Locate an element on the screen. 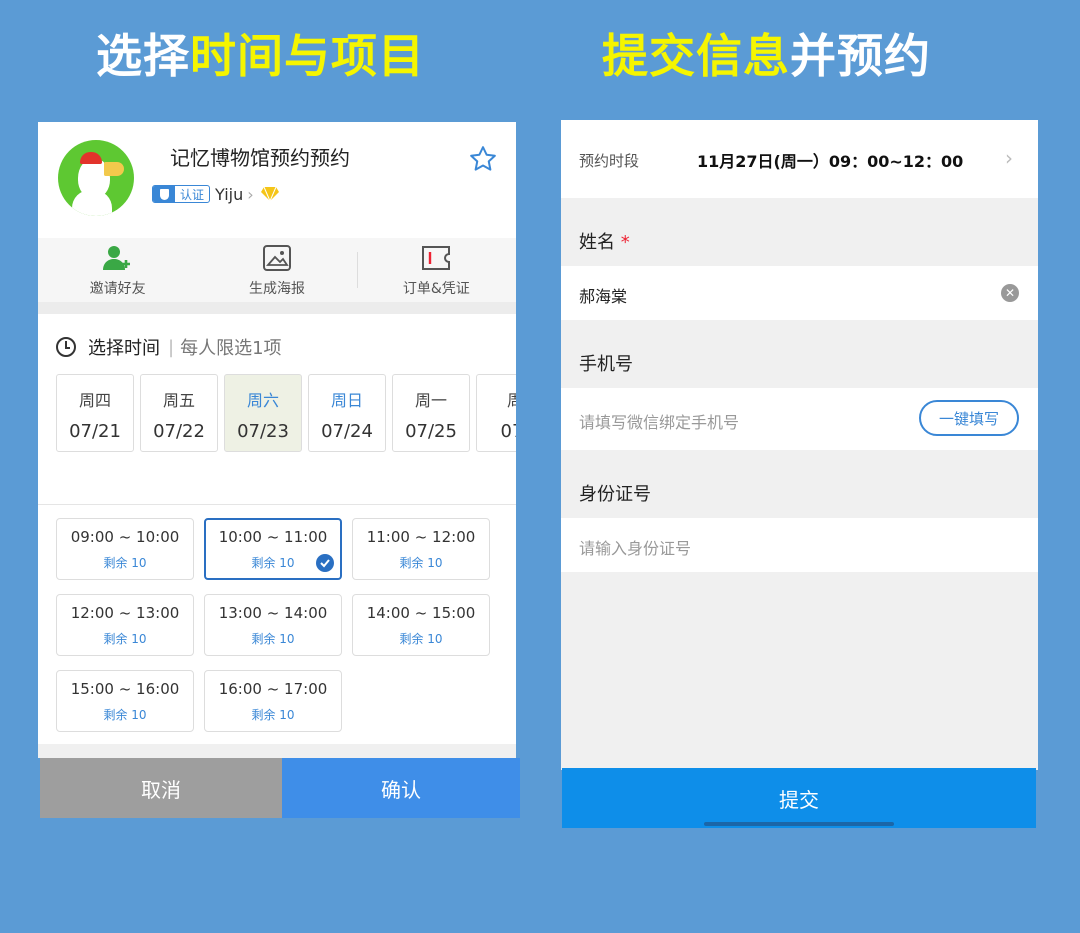 This screenshot has width=1080, height=933. date-weekday: 周 is located at coordinates (511, 400).